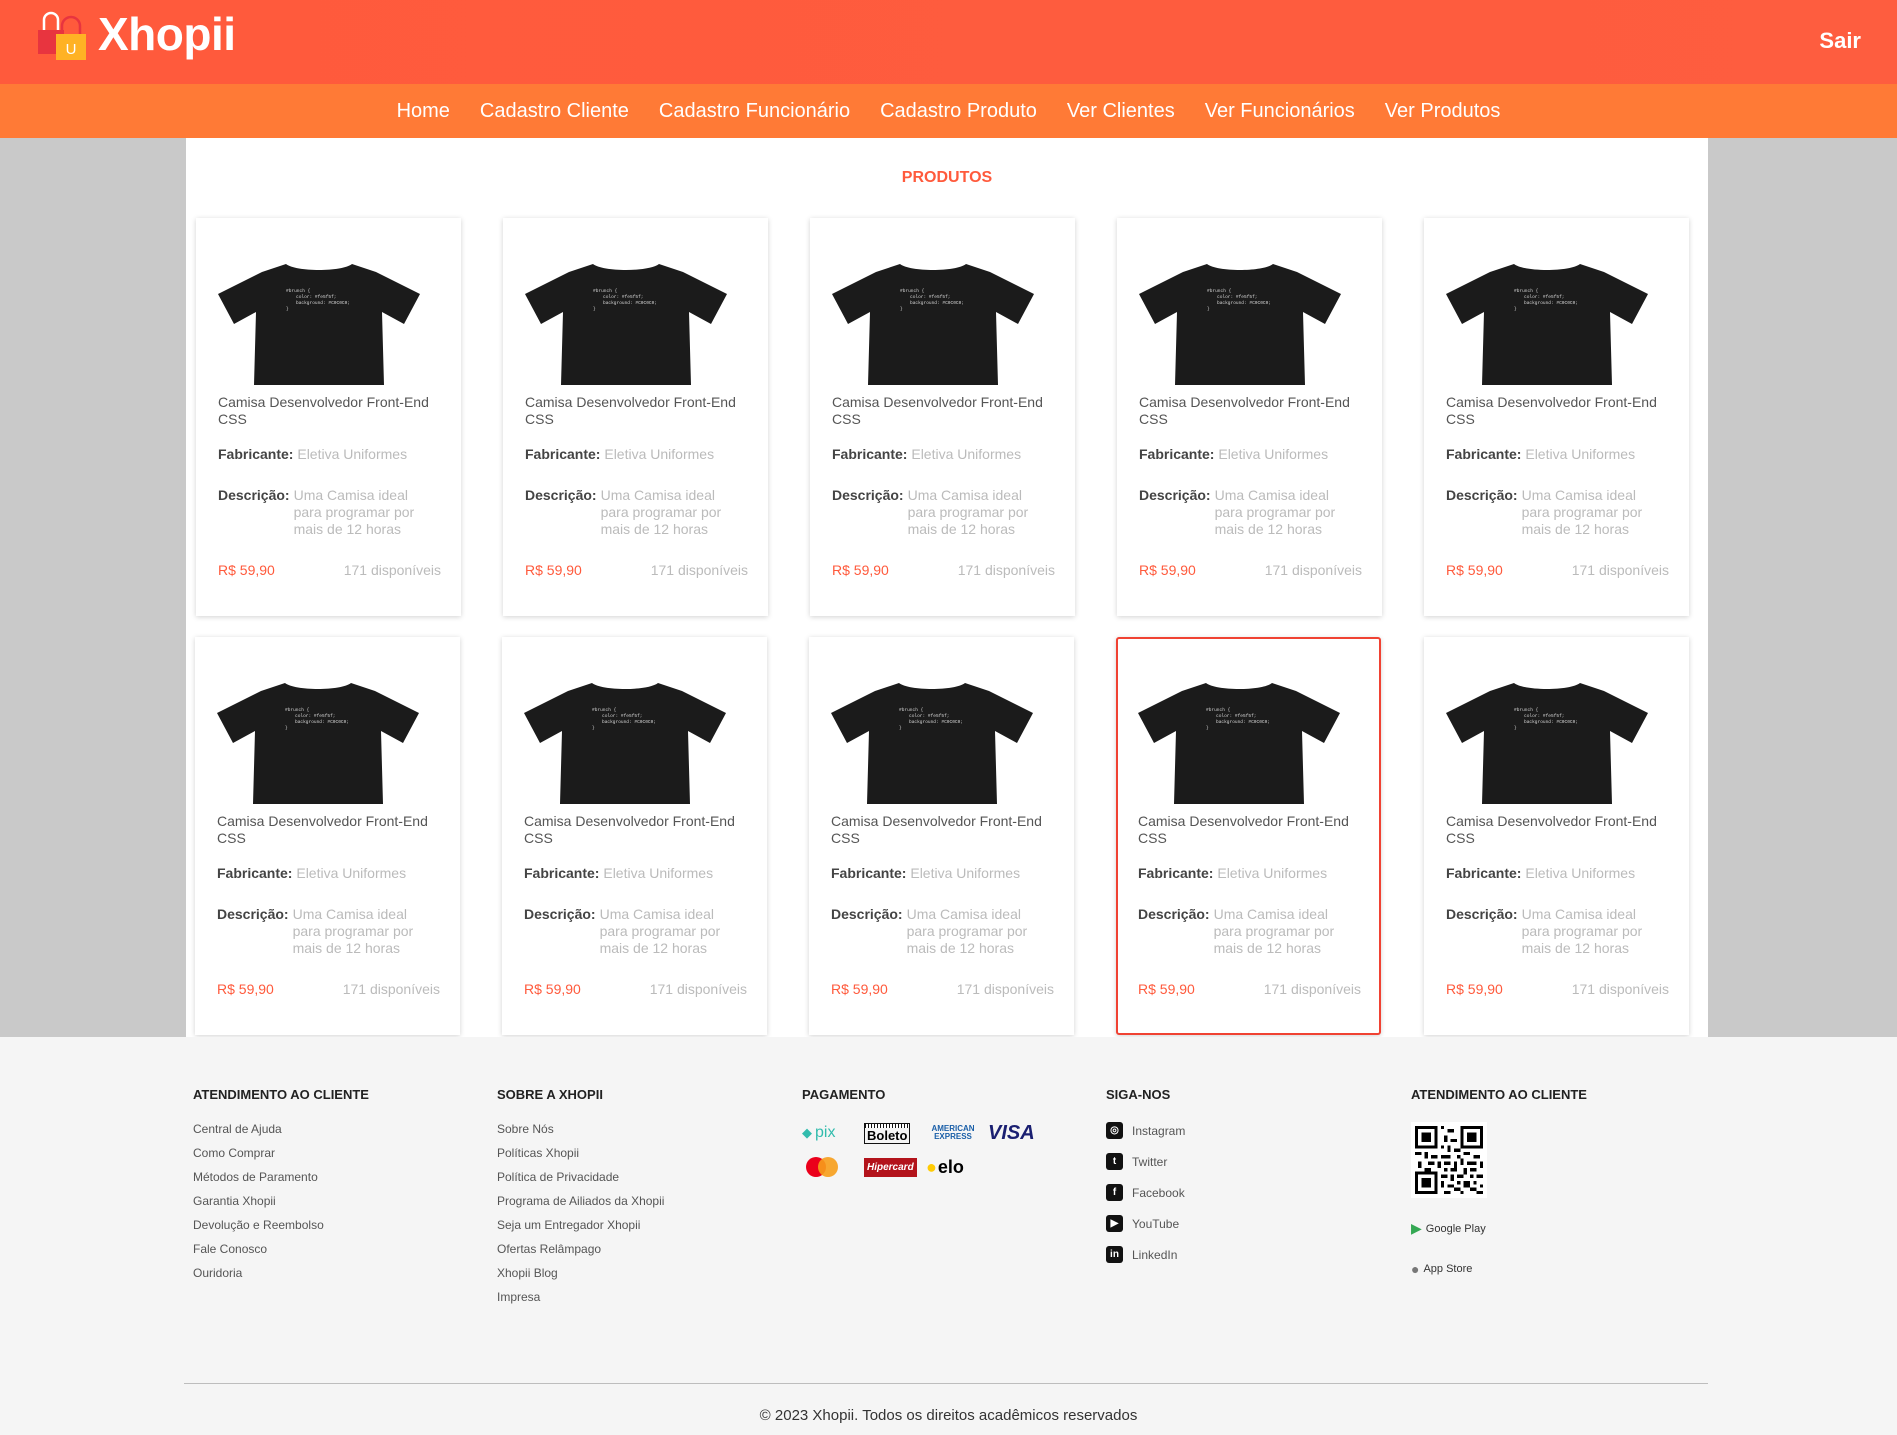 This screenshot has width=1897, height=1435. Describe the element at coordinates (281, 1273) in the screenshot. I see `footer-link-ouvidoria: Ouridoria` at that location.